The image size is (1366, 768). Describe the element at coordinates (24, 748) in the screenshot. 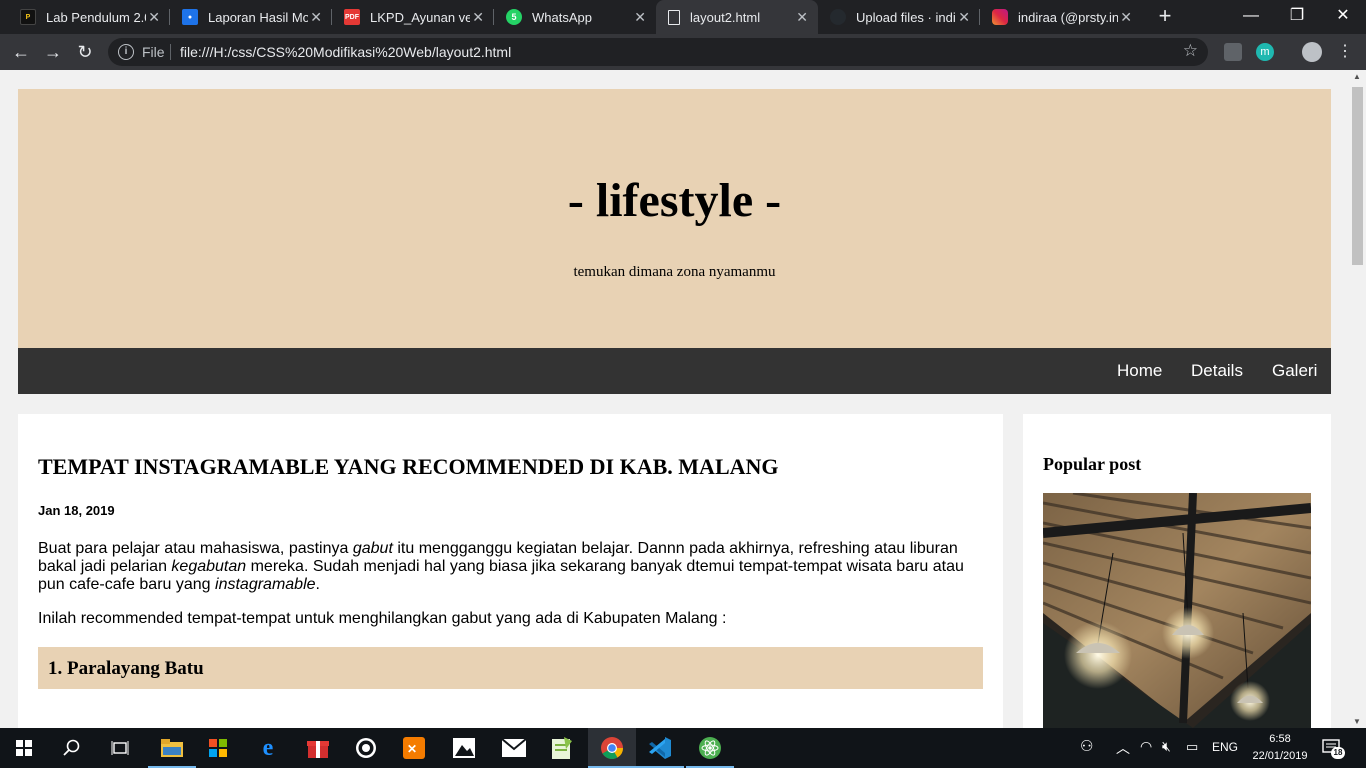

I see `start-icon` at that location.